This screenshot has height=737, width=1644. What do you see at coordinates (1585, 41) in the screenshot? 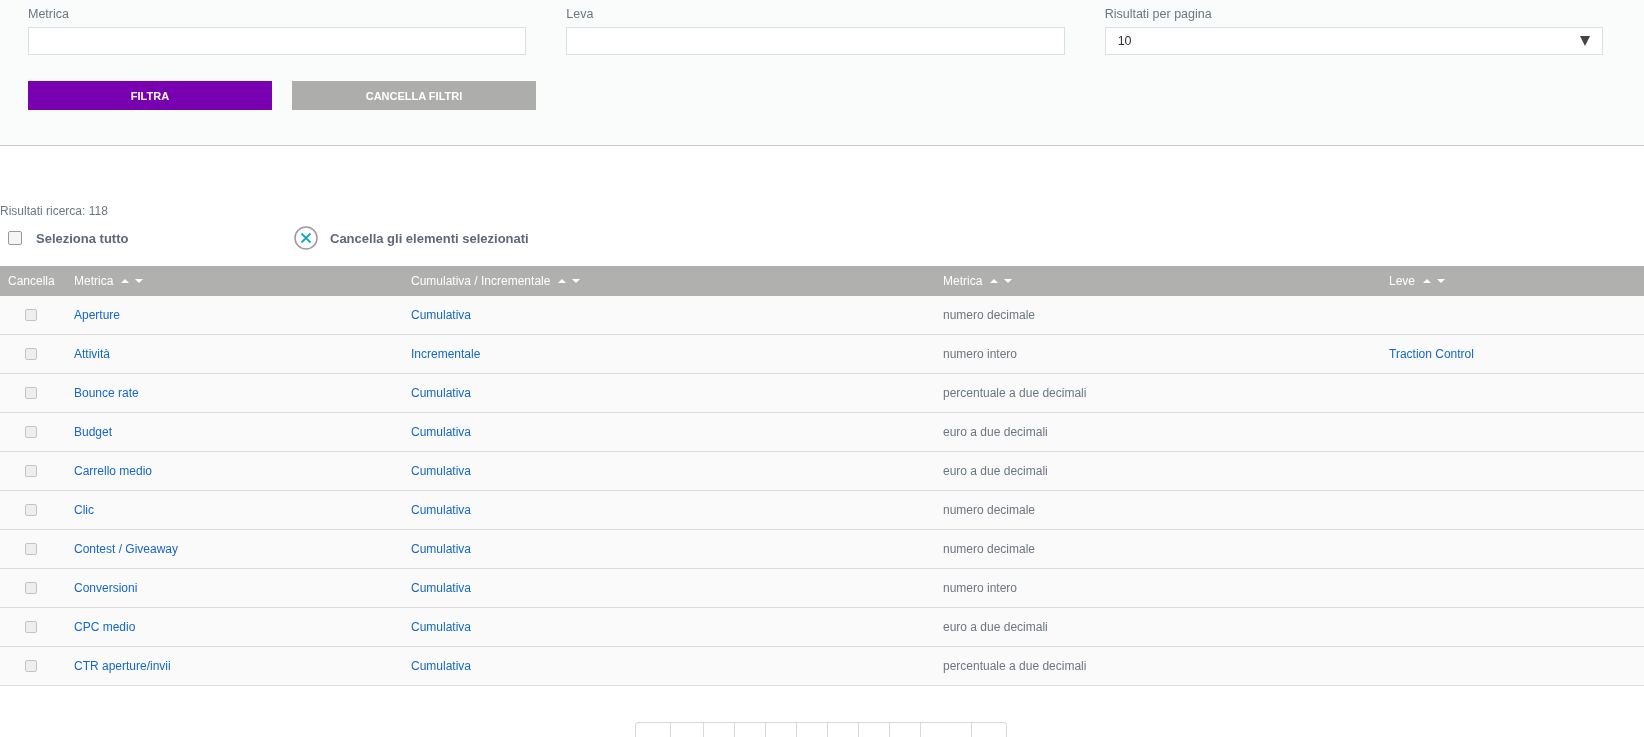
I see `dropdown-arrow-icon` at bounding box center [1585, 41].